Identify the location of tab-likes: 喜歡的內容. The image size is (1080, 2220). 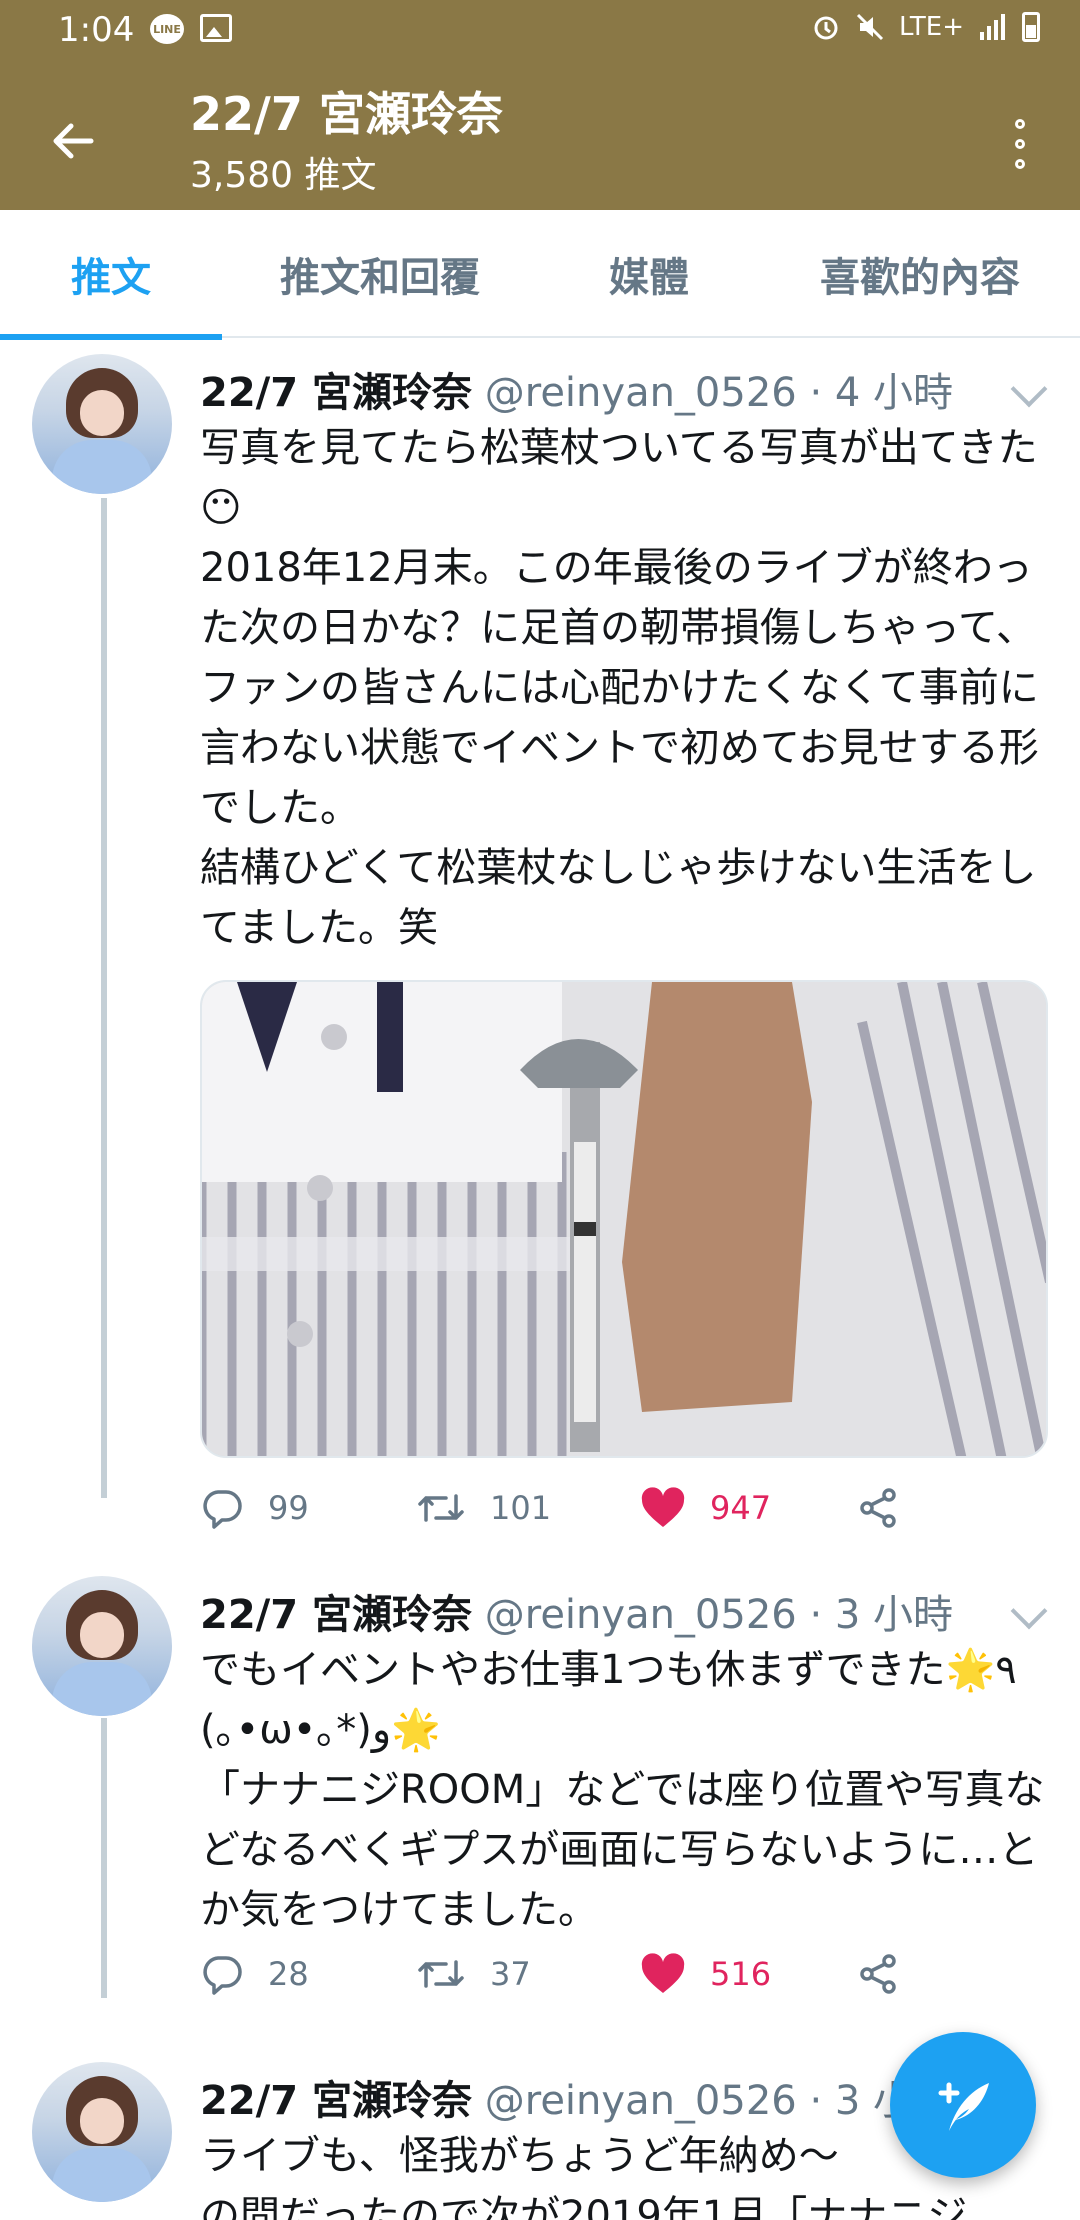
(920, 274).